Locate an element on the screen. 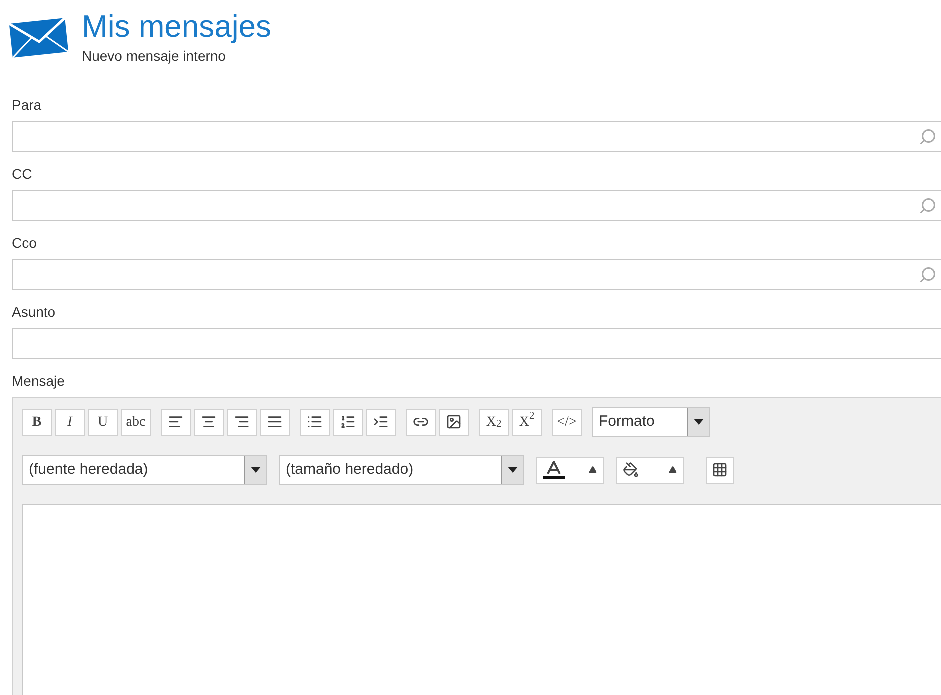  numbered-list-icon is located at coordinates (348, 422).